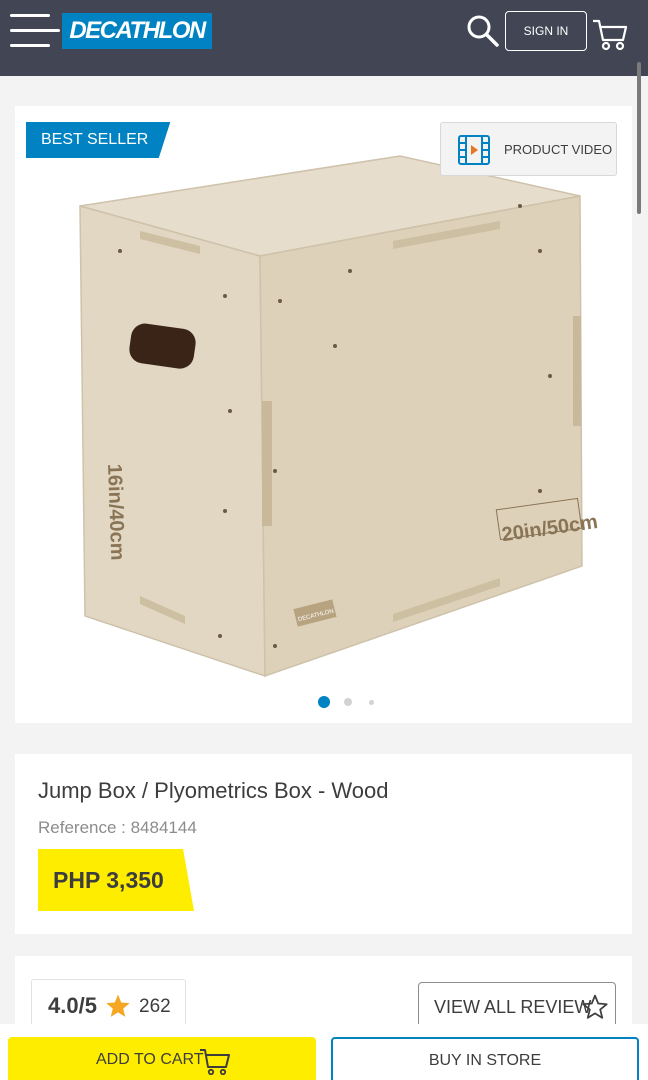 This screenshot has height=1080, width=648. What do you see at coordinates (117, 827) in the screenshot?
I see `product-reference: Reference : 8484144` at bounding box center [117, 827].